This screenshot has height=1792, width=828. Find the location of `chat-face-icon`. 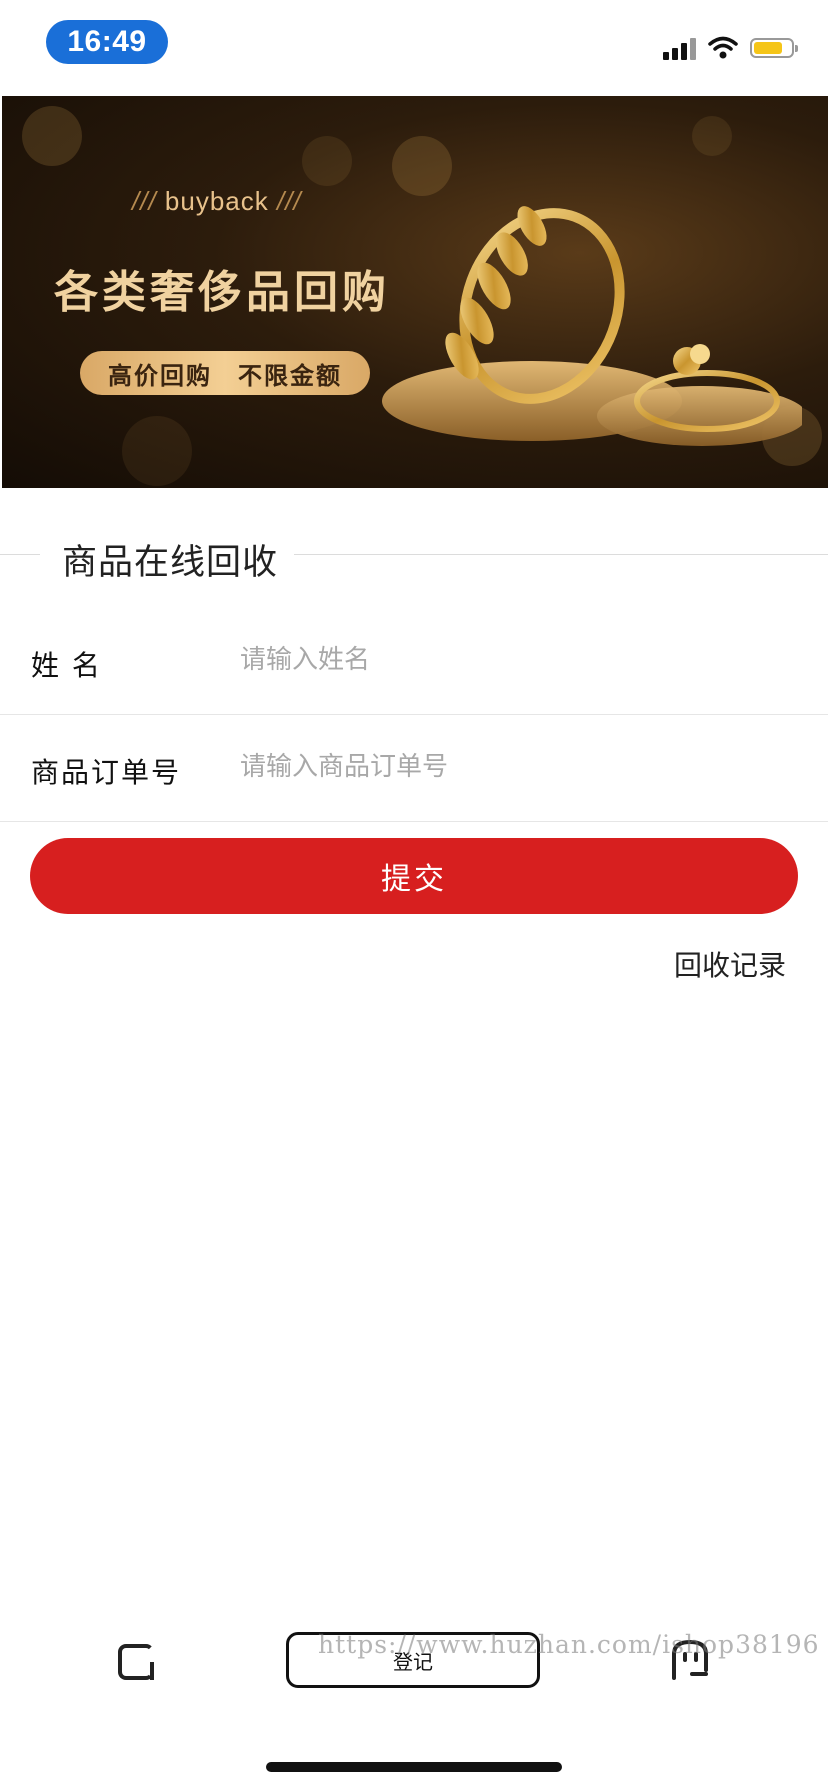

chat-face-icon is located at coordinates (690, 1660).